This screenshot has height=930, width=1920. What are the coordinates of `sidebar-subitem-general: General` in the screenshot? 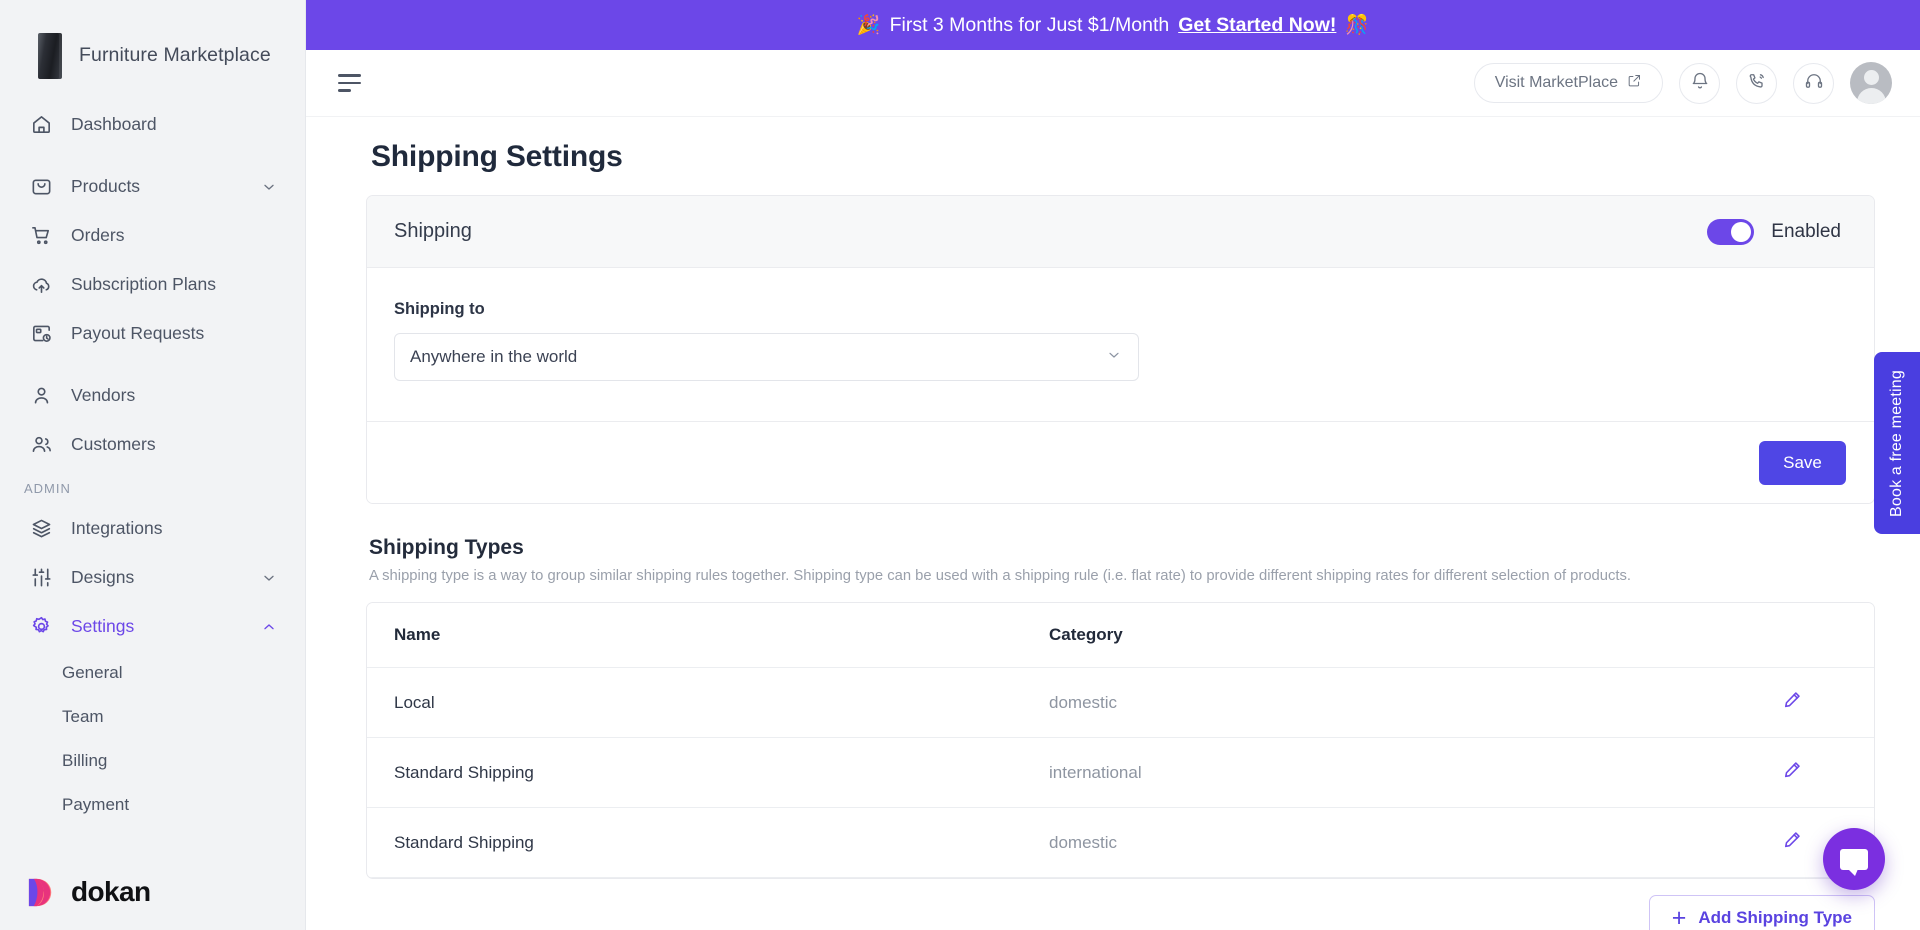 It's located at (152, 673).